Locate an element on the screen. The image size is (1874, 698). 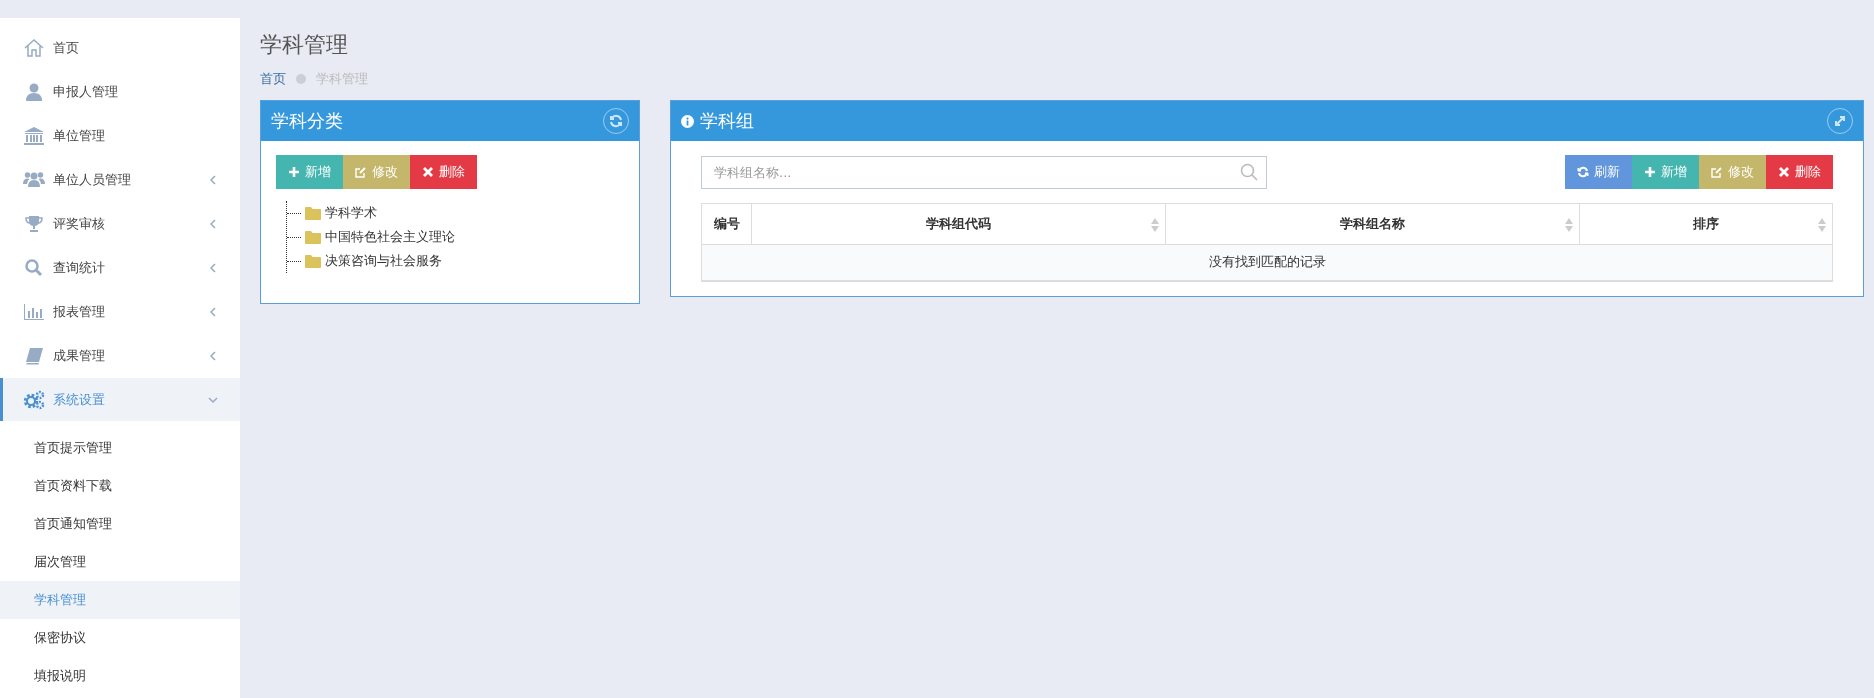
tree-node-label: 学科学术 is located at coordinates (351, 213).